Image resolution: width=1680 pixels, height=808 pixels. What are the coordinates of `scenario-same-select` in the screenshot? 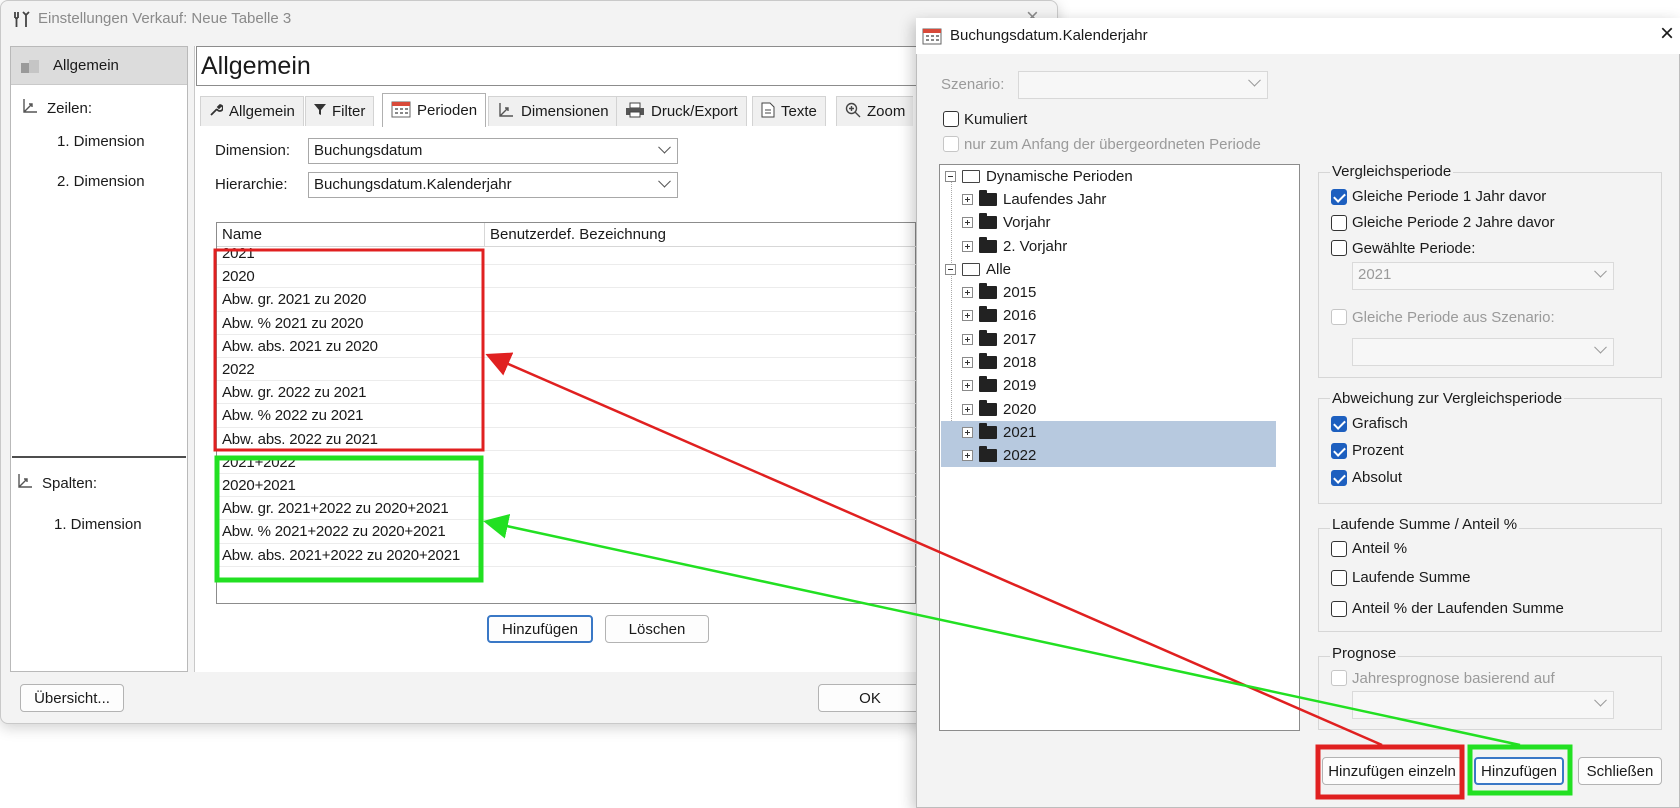 It's located at (1483, 352).